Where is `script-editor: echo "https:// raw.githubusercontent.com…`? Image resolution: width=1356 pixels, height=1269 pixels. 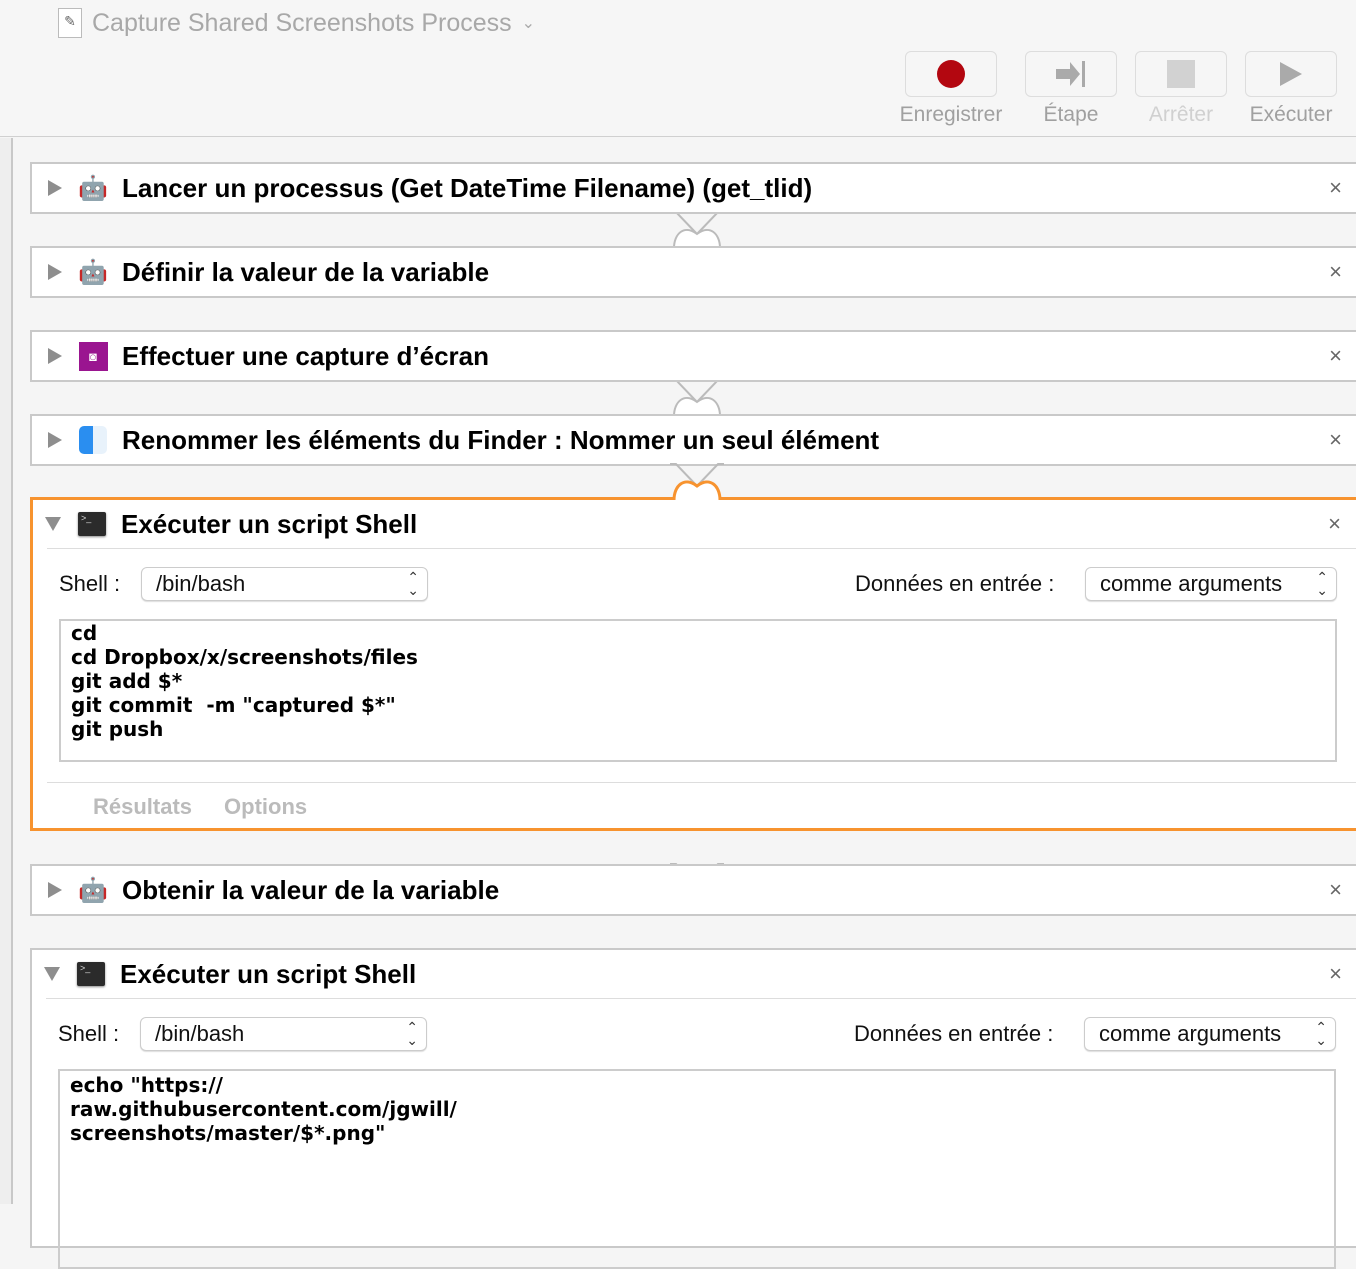
script-editor: echo "https:// raw.githubusercontent.com… is located at coordinates (697, 1169).